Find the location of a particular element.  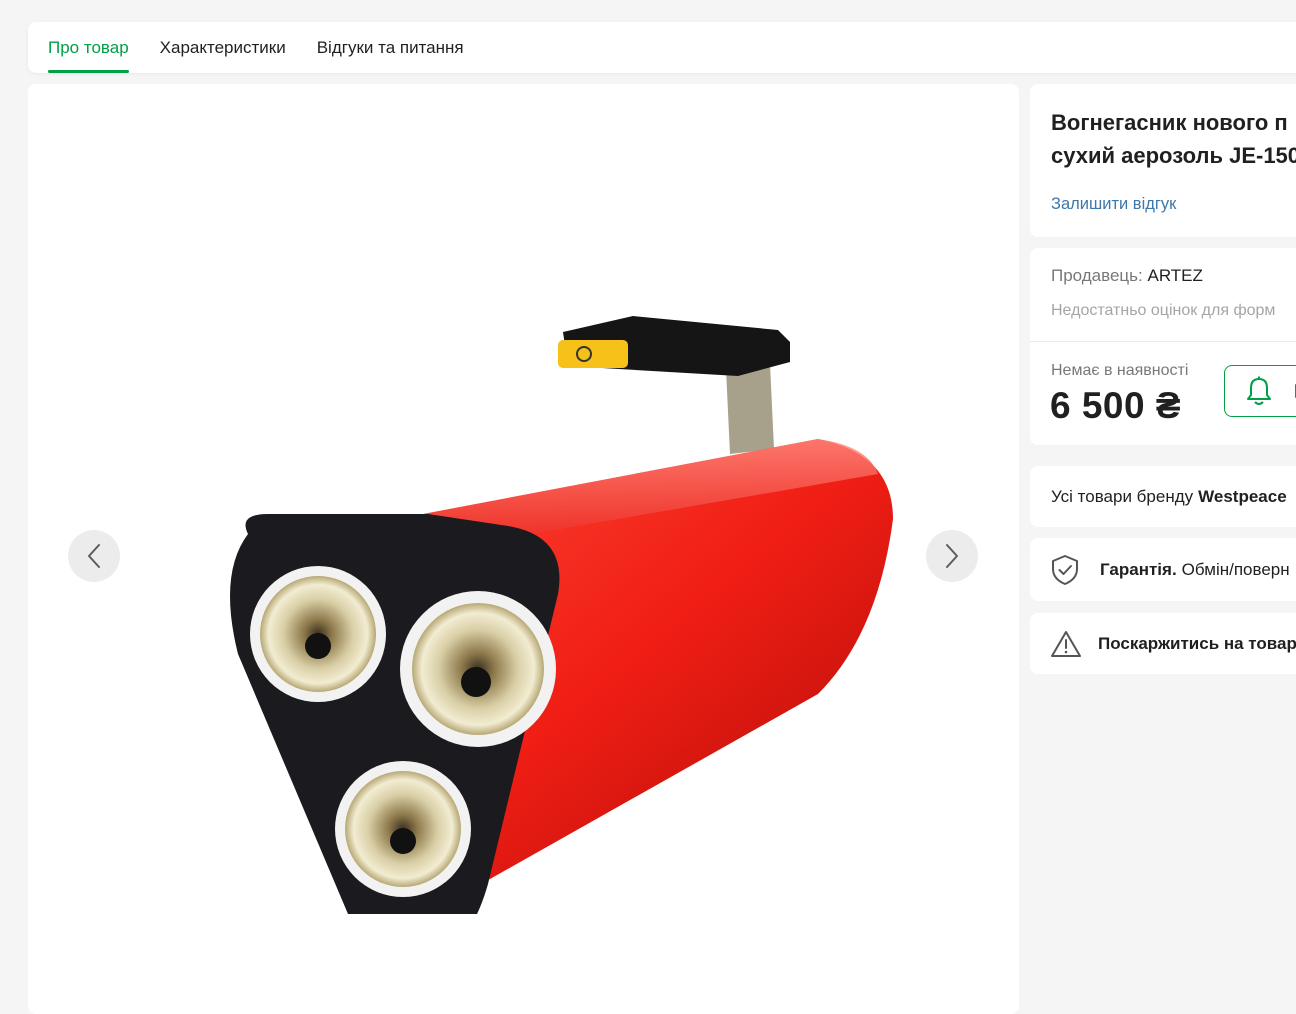

product-title-line-1: Вогнегасник нового п is located at coordinates (1169, 122).